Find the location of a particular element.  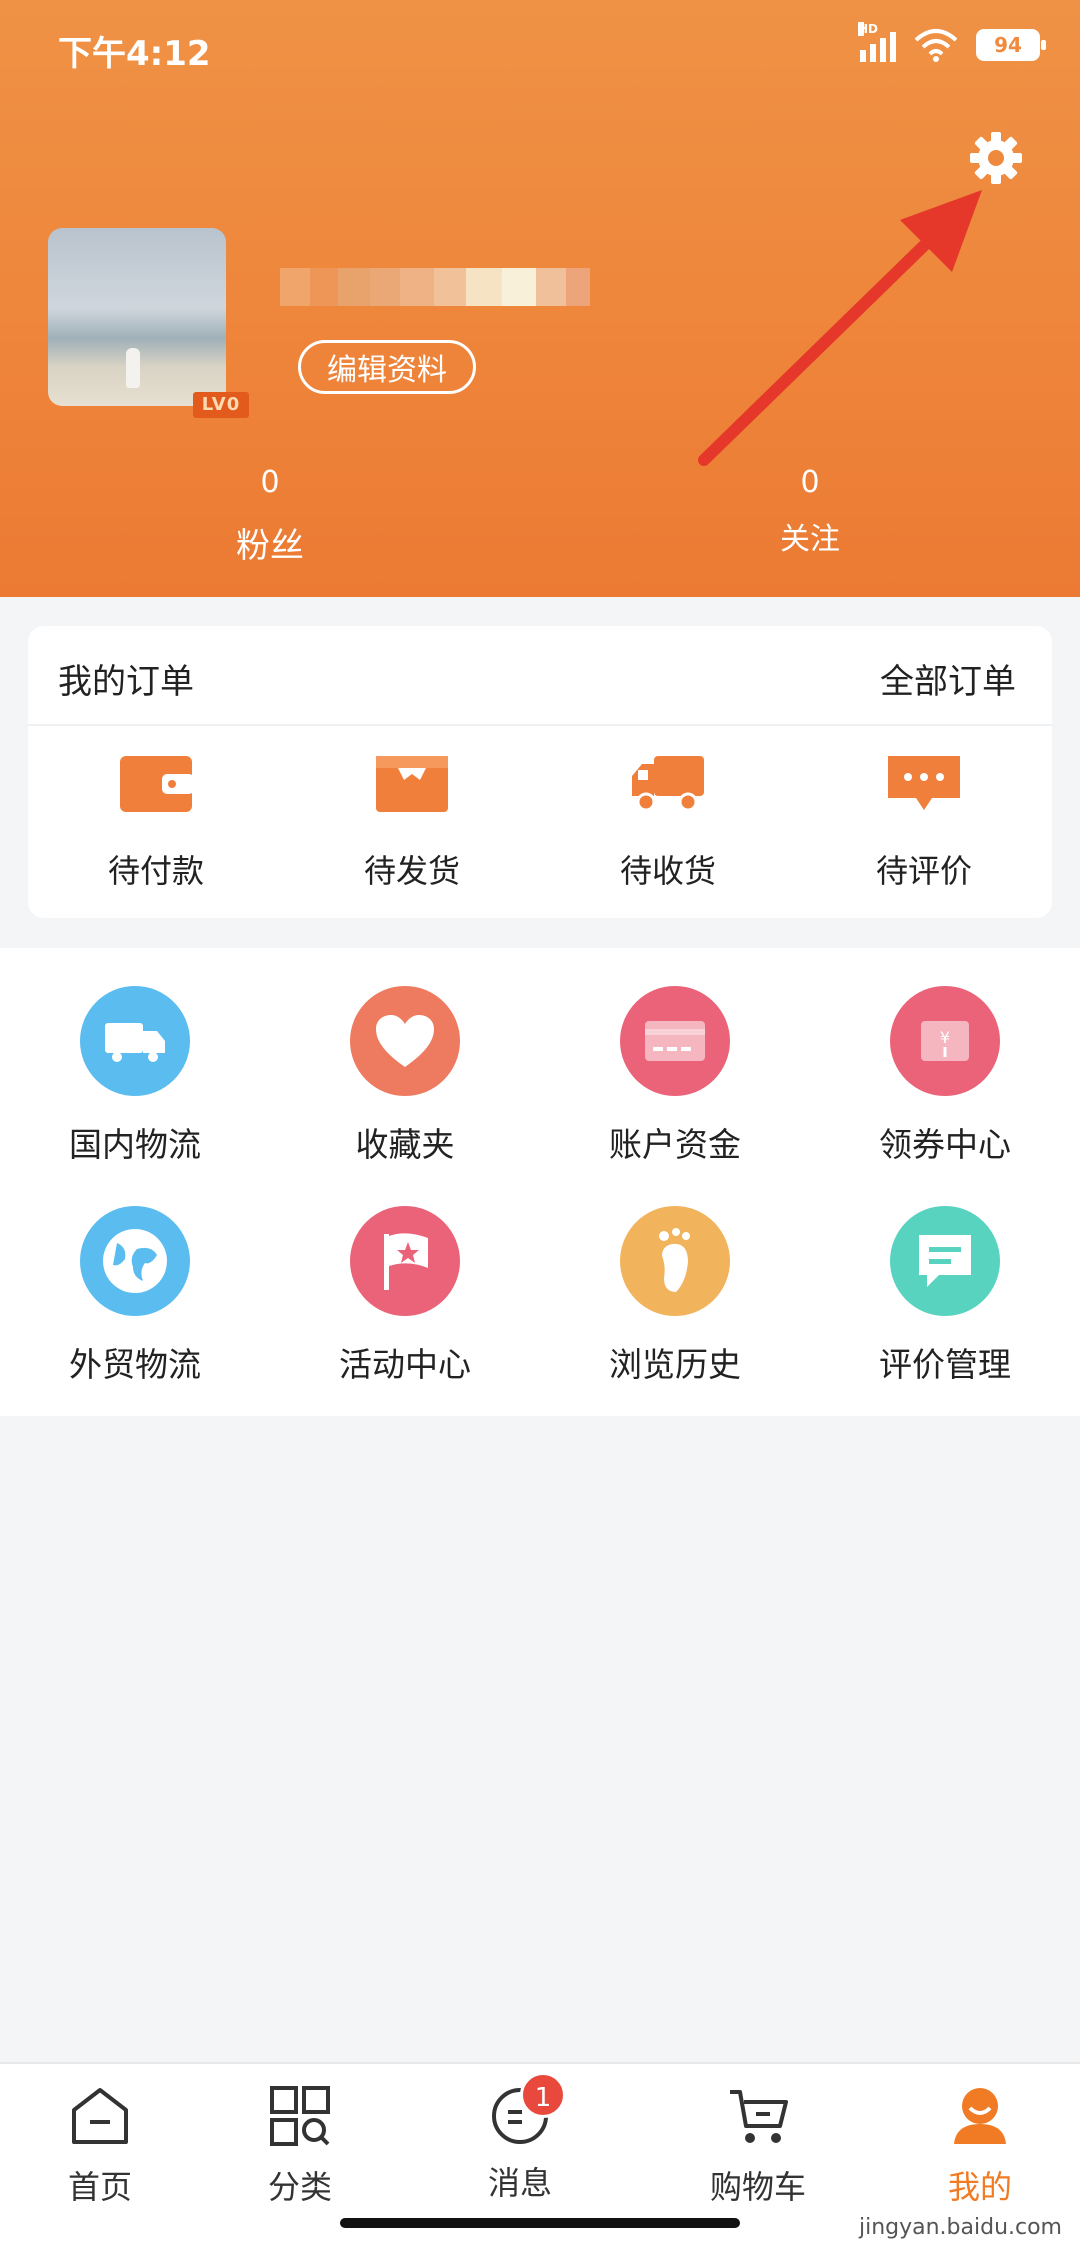

follow-label: 关注 is located at coordinates (810, 539).